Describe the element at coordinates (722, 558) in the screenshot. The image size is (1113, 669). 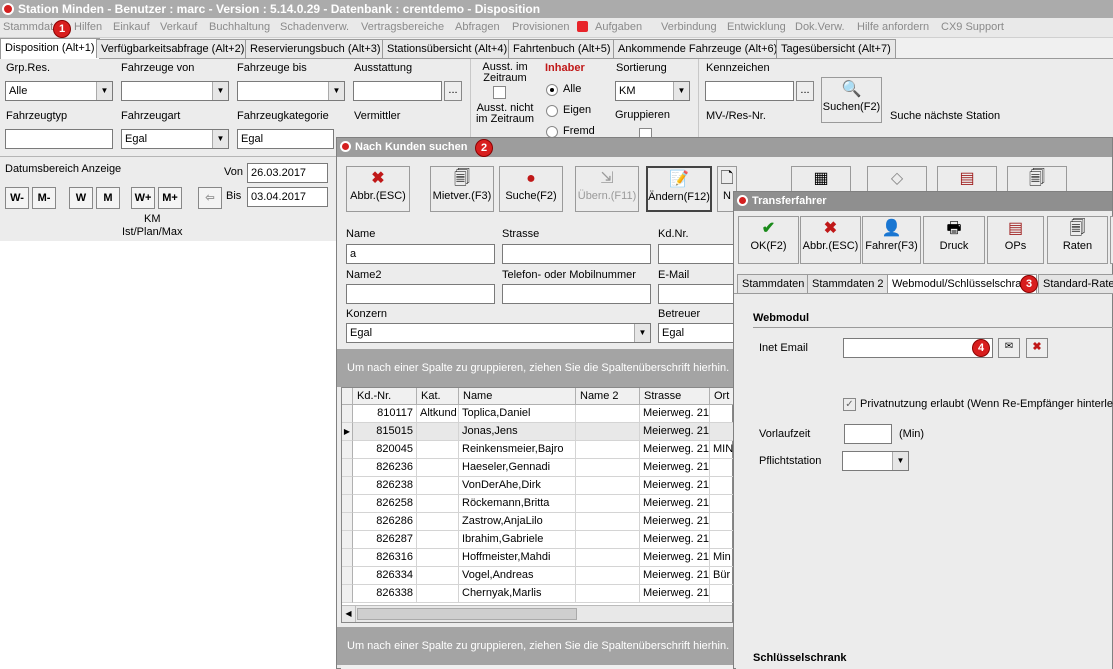
I see `cell-ort: Min` at that location.